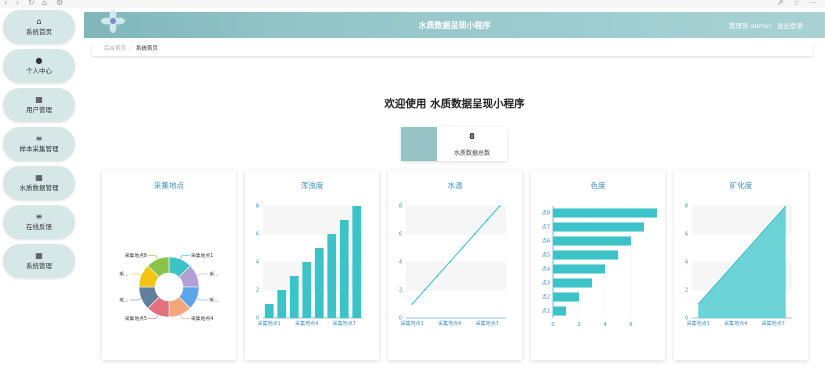 The image size is (825, 379). I want to click on settings-icon: ⚙, so click(59, 3).